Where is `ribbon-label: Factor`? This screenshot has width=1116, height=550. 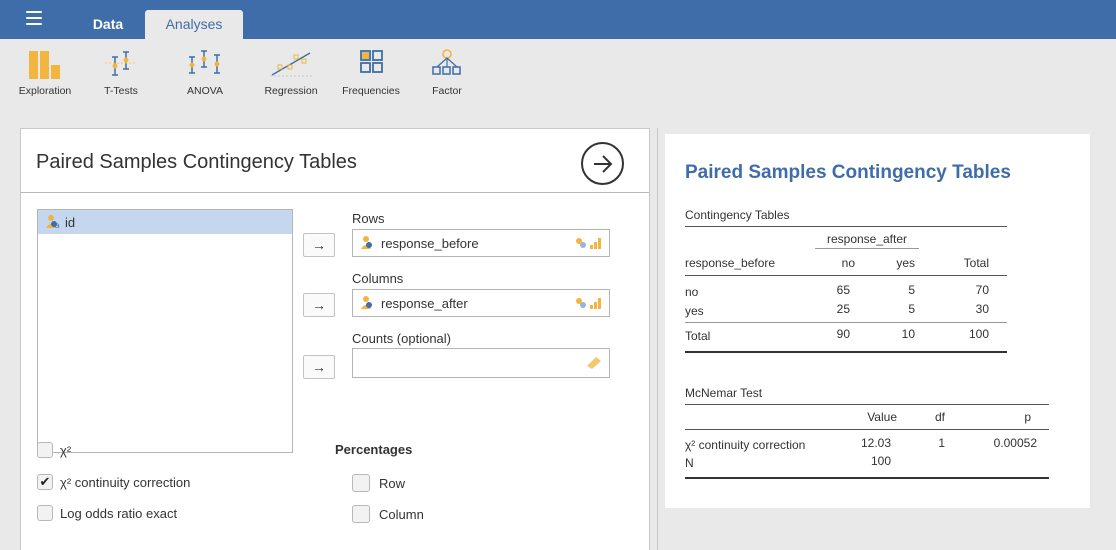
ribbon-label: Factor is located at coordinates (447, 91).